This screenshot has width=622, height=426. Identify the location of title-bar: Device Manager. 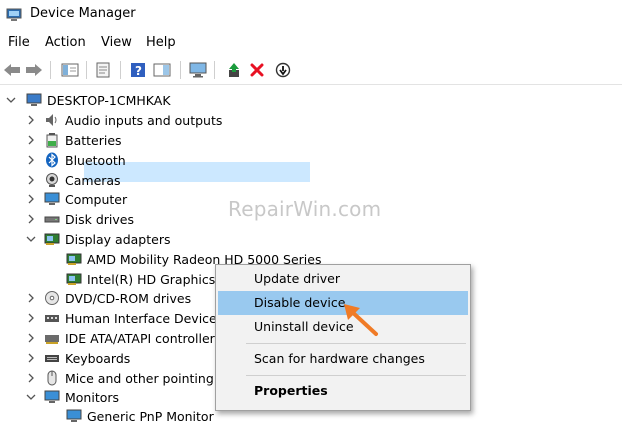
(311, 15).